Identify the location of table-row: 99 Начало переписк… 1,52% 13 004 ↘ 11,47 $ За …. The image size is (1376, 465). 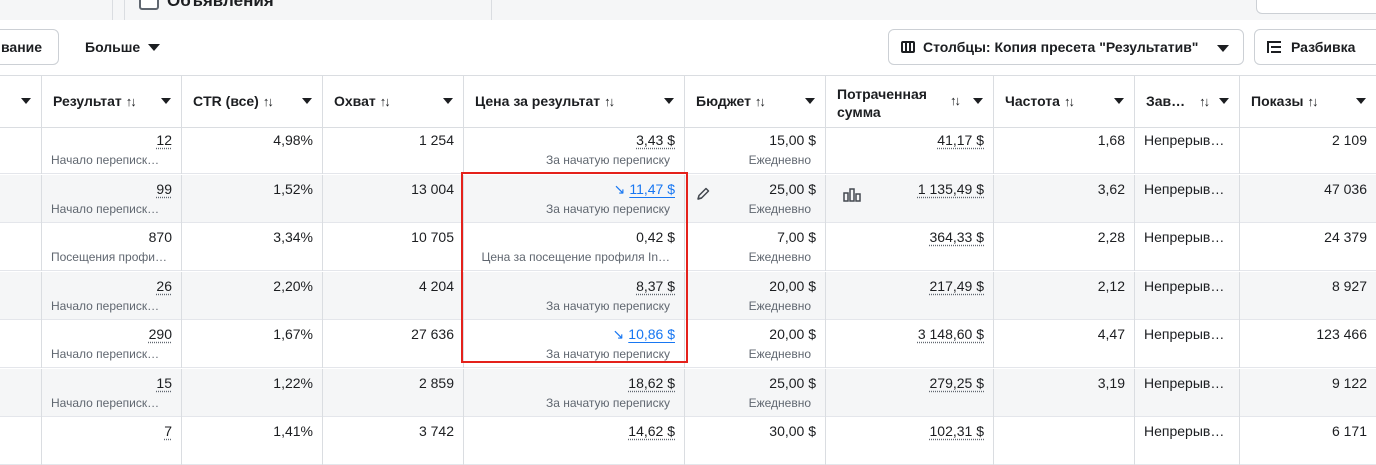
(688, 198).